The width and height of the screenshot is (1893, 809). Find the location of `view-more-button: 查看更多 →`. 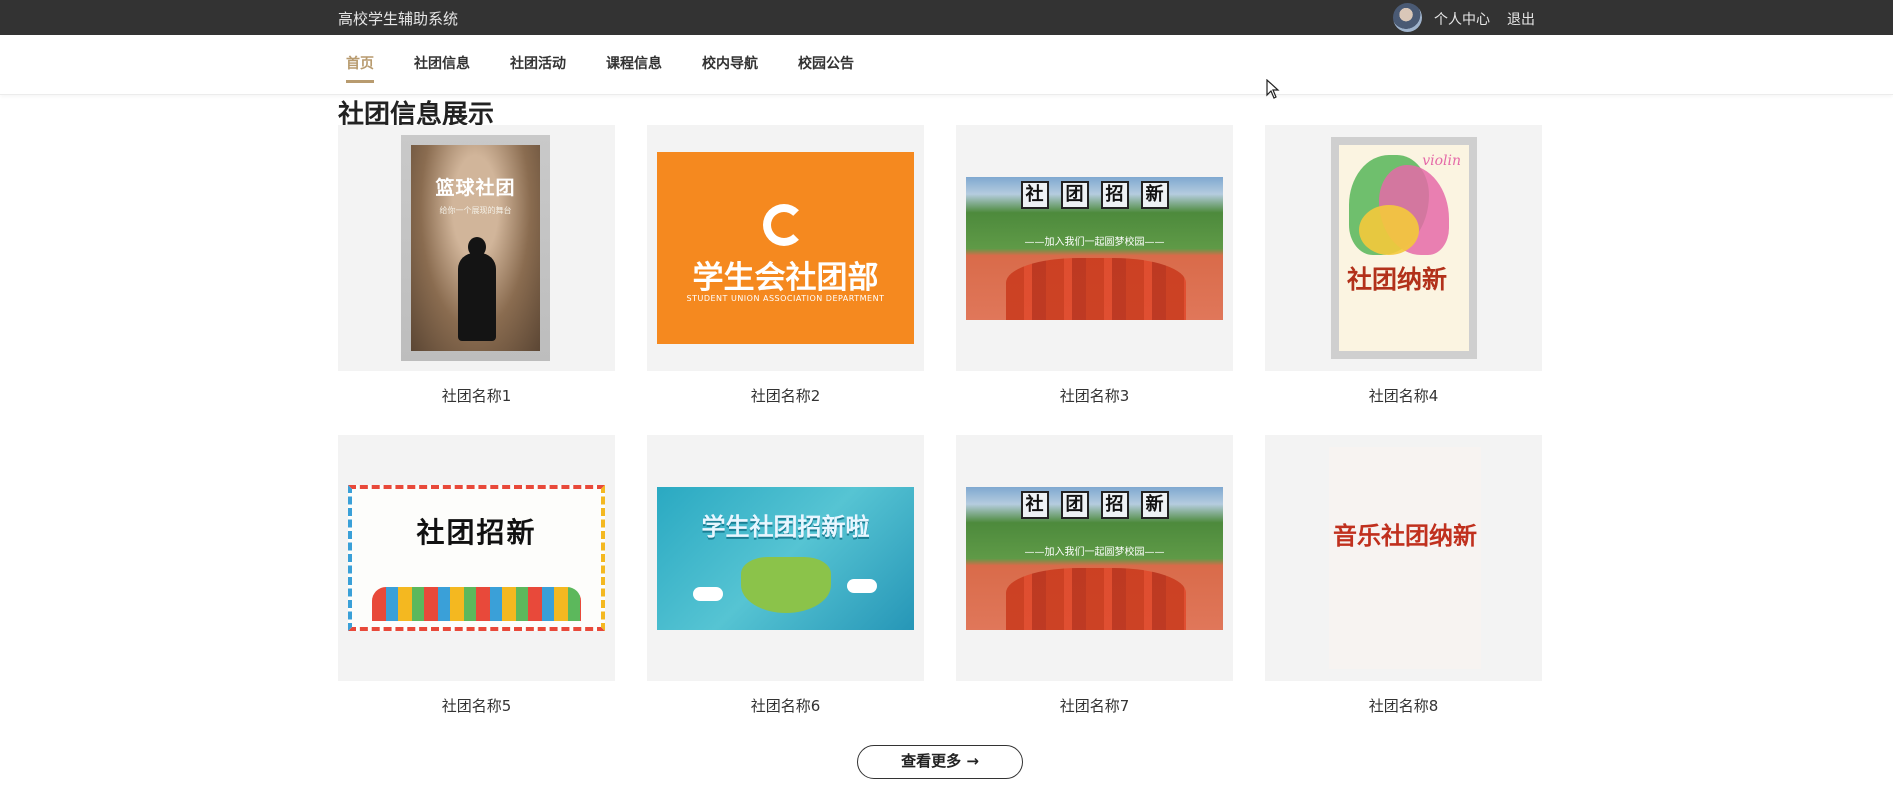

view-more-button: 查看更多 → is located at coordinates (940, 762).